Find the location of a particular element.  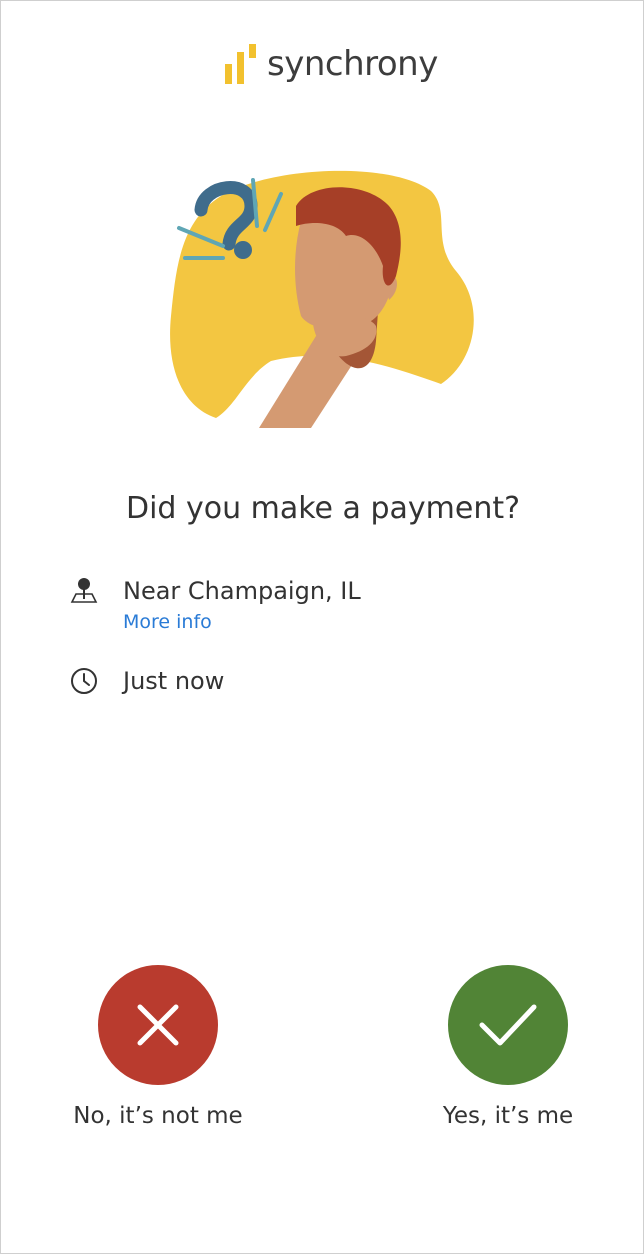

map-pin-icon is located at coordinates (84, 590).